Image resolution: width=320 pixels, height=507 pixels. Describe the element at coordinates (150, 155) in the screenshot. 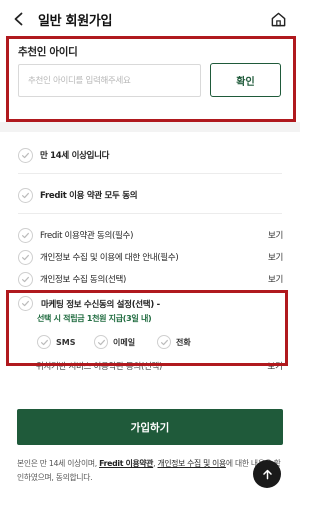

I see `agree-age-row: 만 14세 이상입니다` at that location.